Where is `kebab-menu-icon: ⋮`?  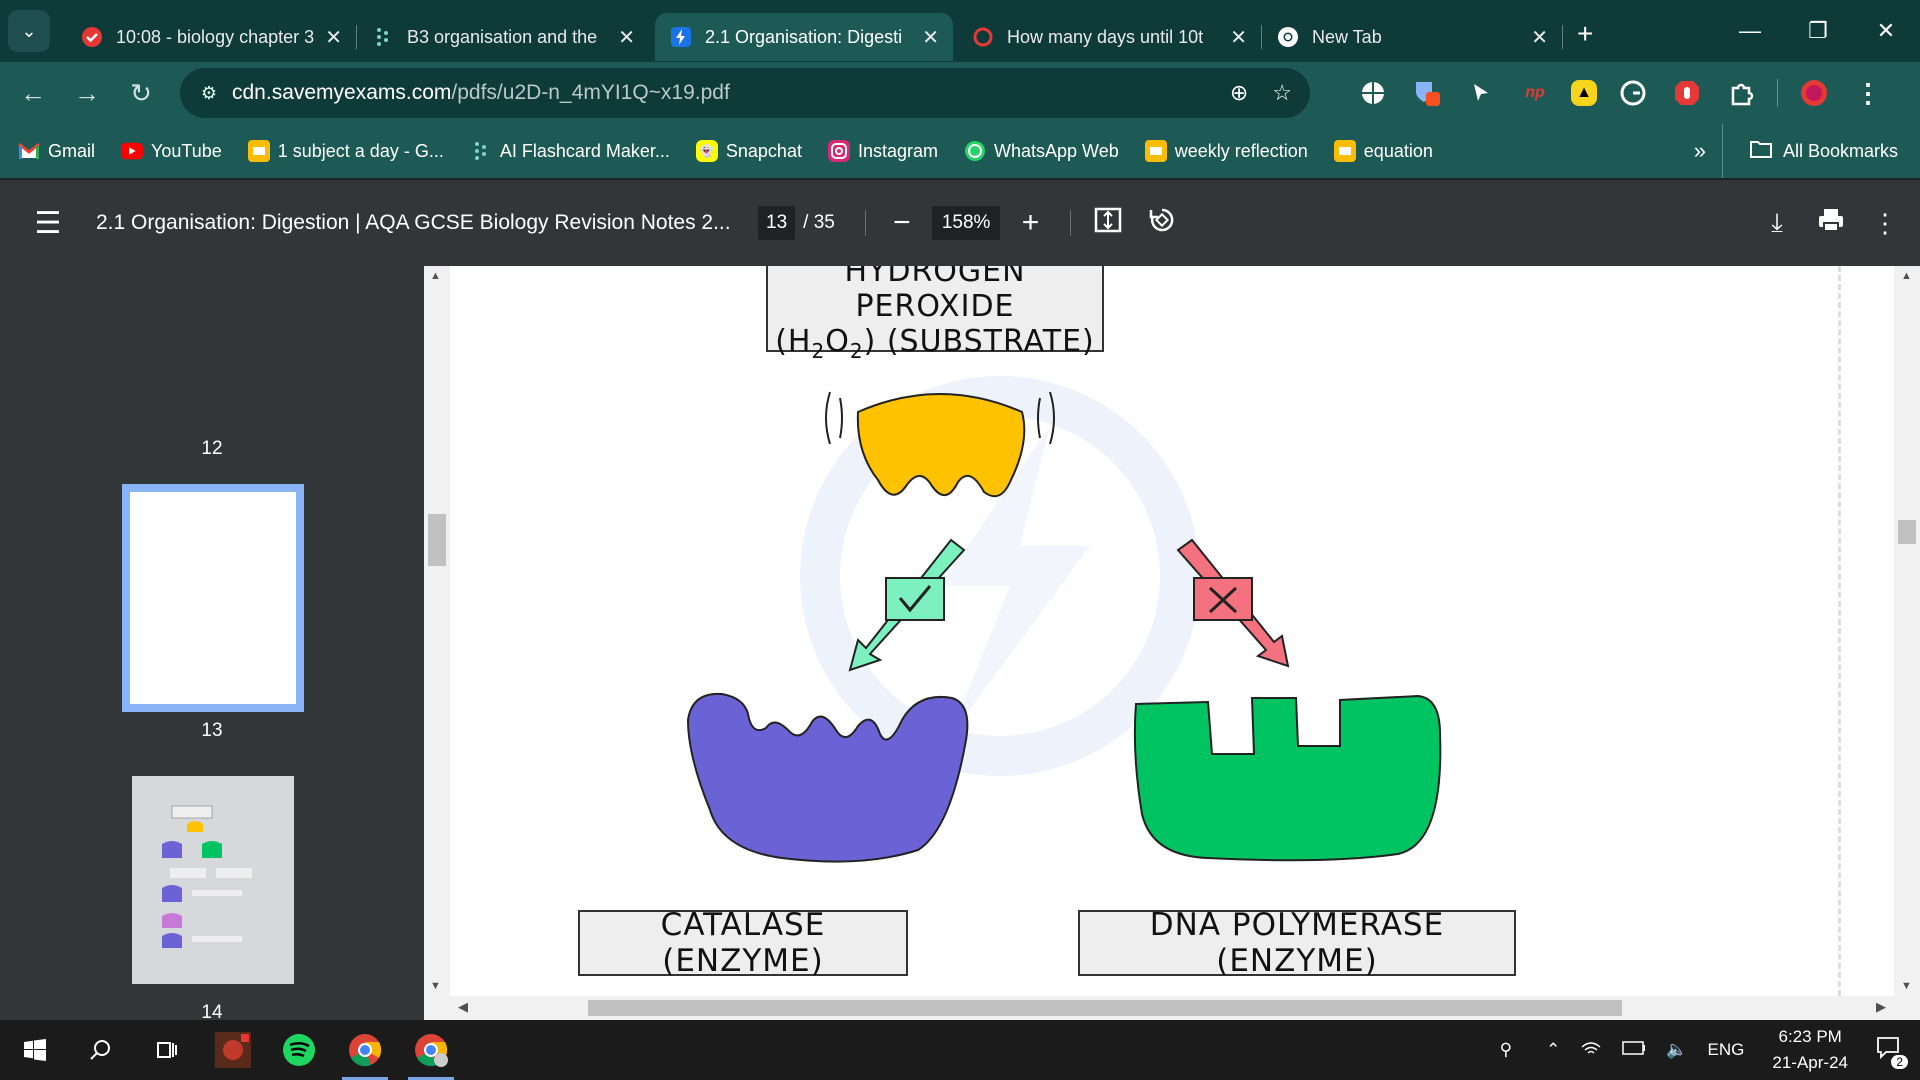 kebab-menu-icon: ⋮ is located at coordinates (1868, 93).